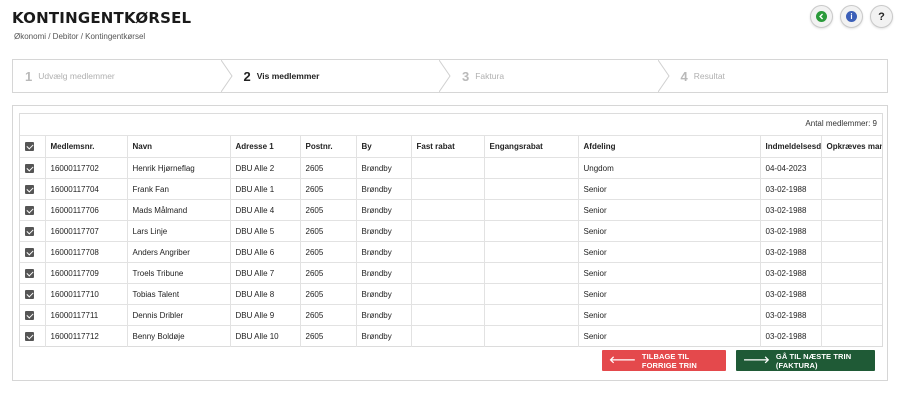 This screenshot has height=408, width=900. What do you see at coordinates (622, 360) in the screenshot?
I see `arrow-left-icon: 🡐` at bounding box center [622, 360].